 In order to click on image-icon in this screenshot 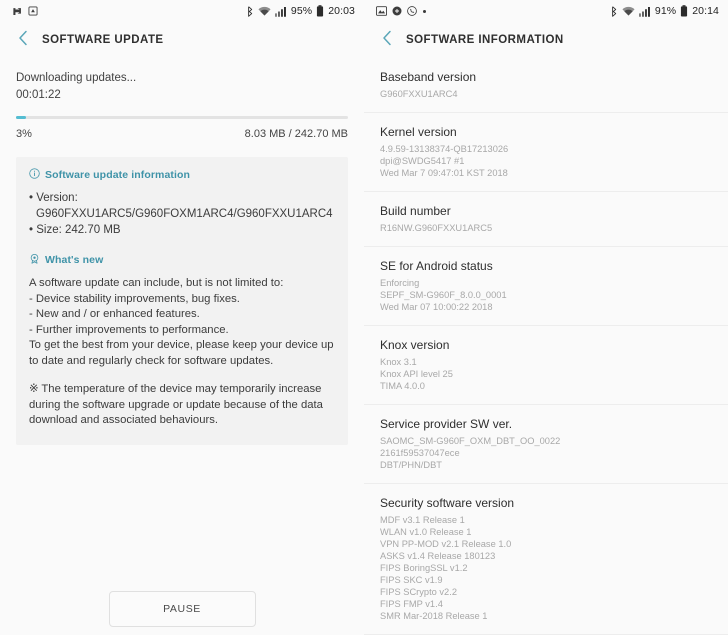, I will do `click(381, 11)`.